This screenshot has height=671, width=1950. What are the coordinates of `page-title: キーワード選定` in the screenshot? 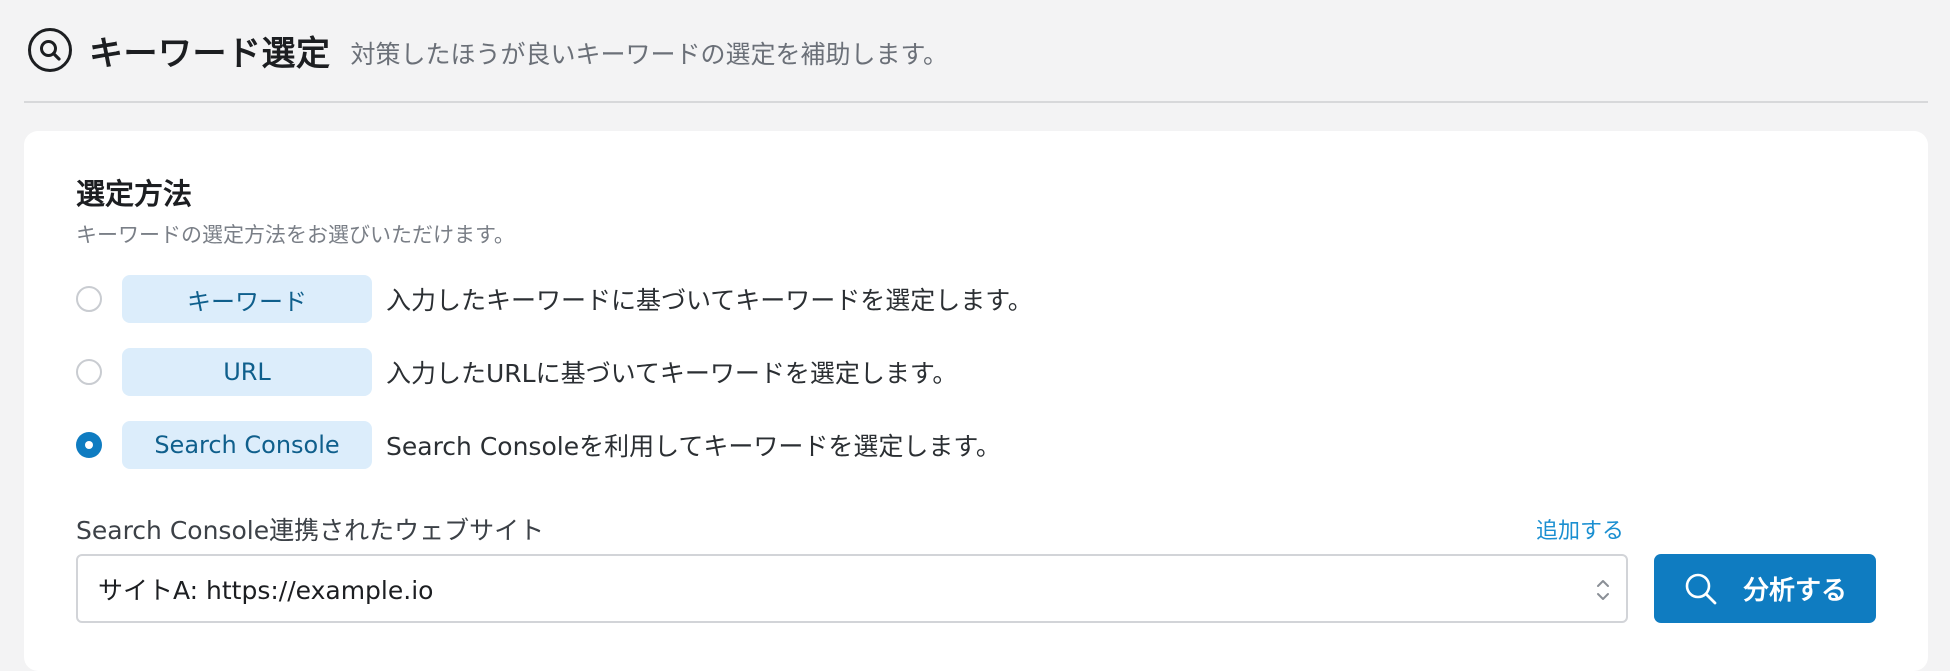 It's located at (210, 54).